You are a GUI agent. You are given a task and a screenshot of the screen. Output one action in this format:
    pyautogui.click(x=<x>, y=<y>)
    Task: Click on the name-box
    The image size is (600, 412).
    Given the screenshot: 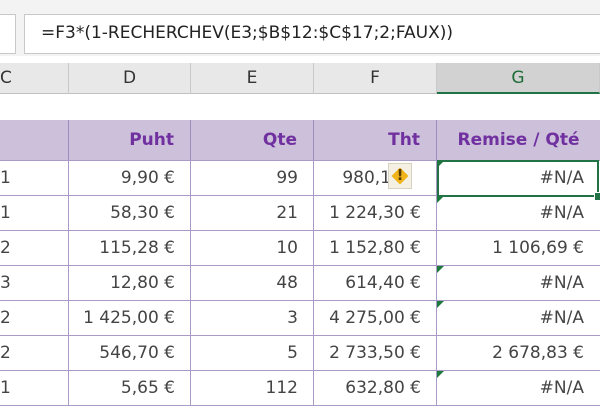 What is the action you would take?
    pyautogui.click(x=8, y=34)
    